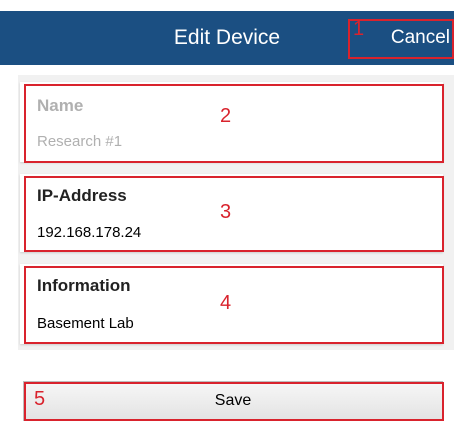  I want to click on annotation-number-1: 1, so click(359, 29).